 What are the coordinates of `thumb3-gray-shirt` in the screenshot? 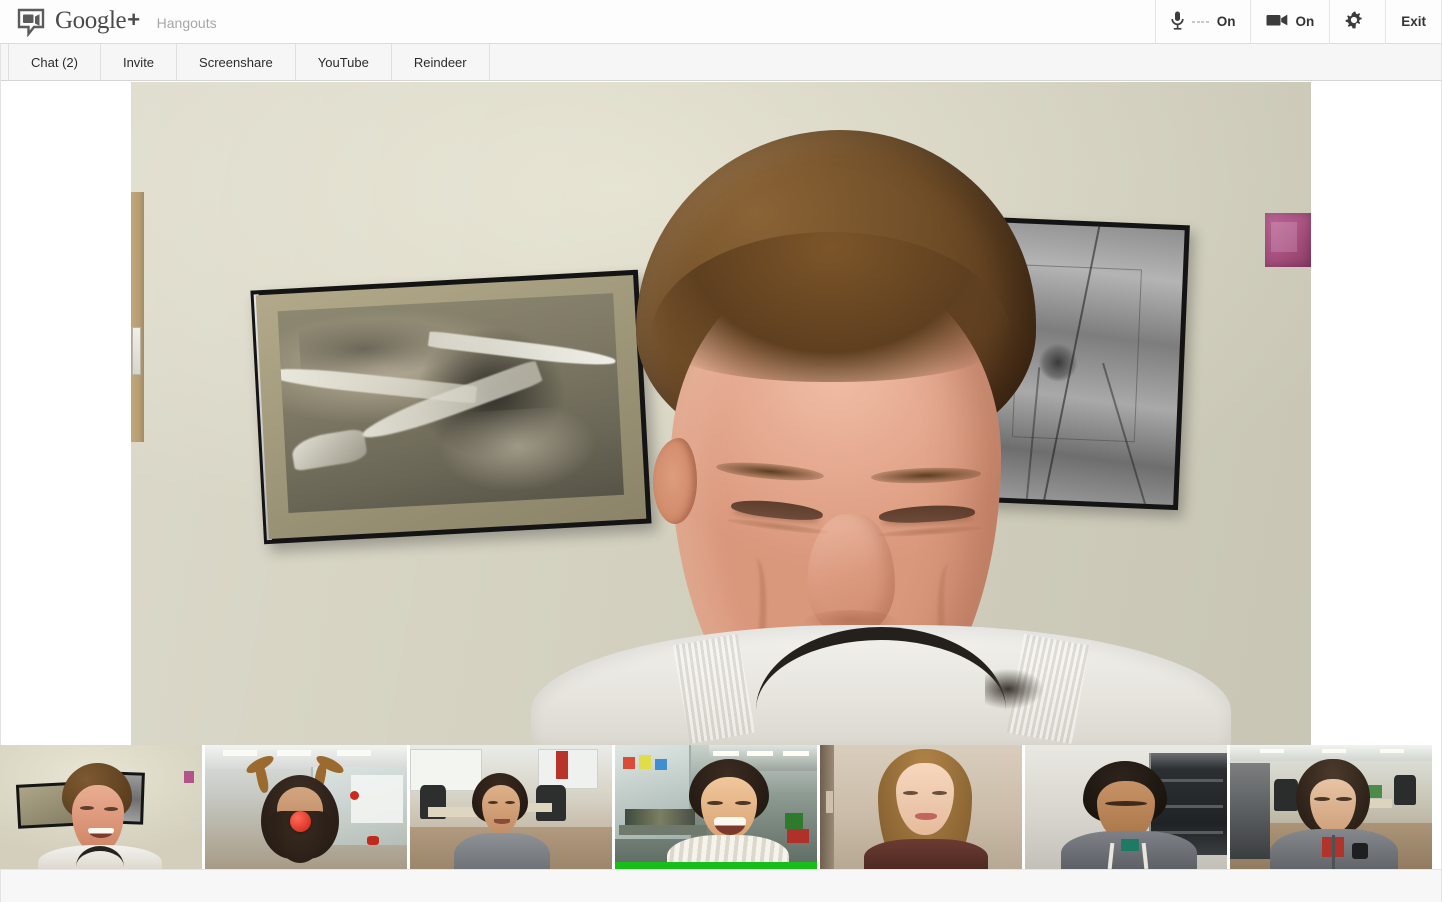 It's located at (502, 851).